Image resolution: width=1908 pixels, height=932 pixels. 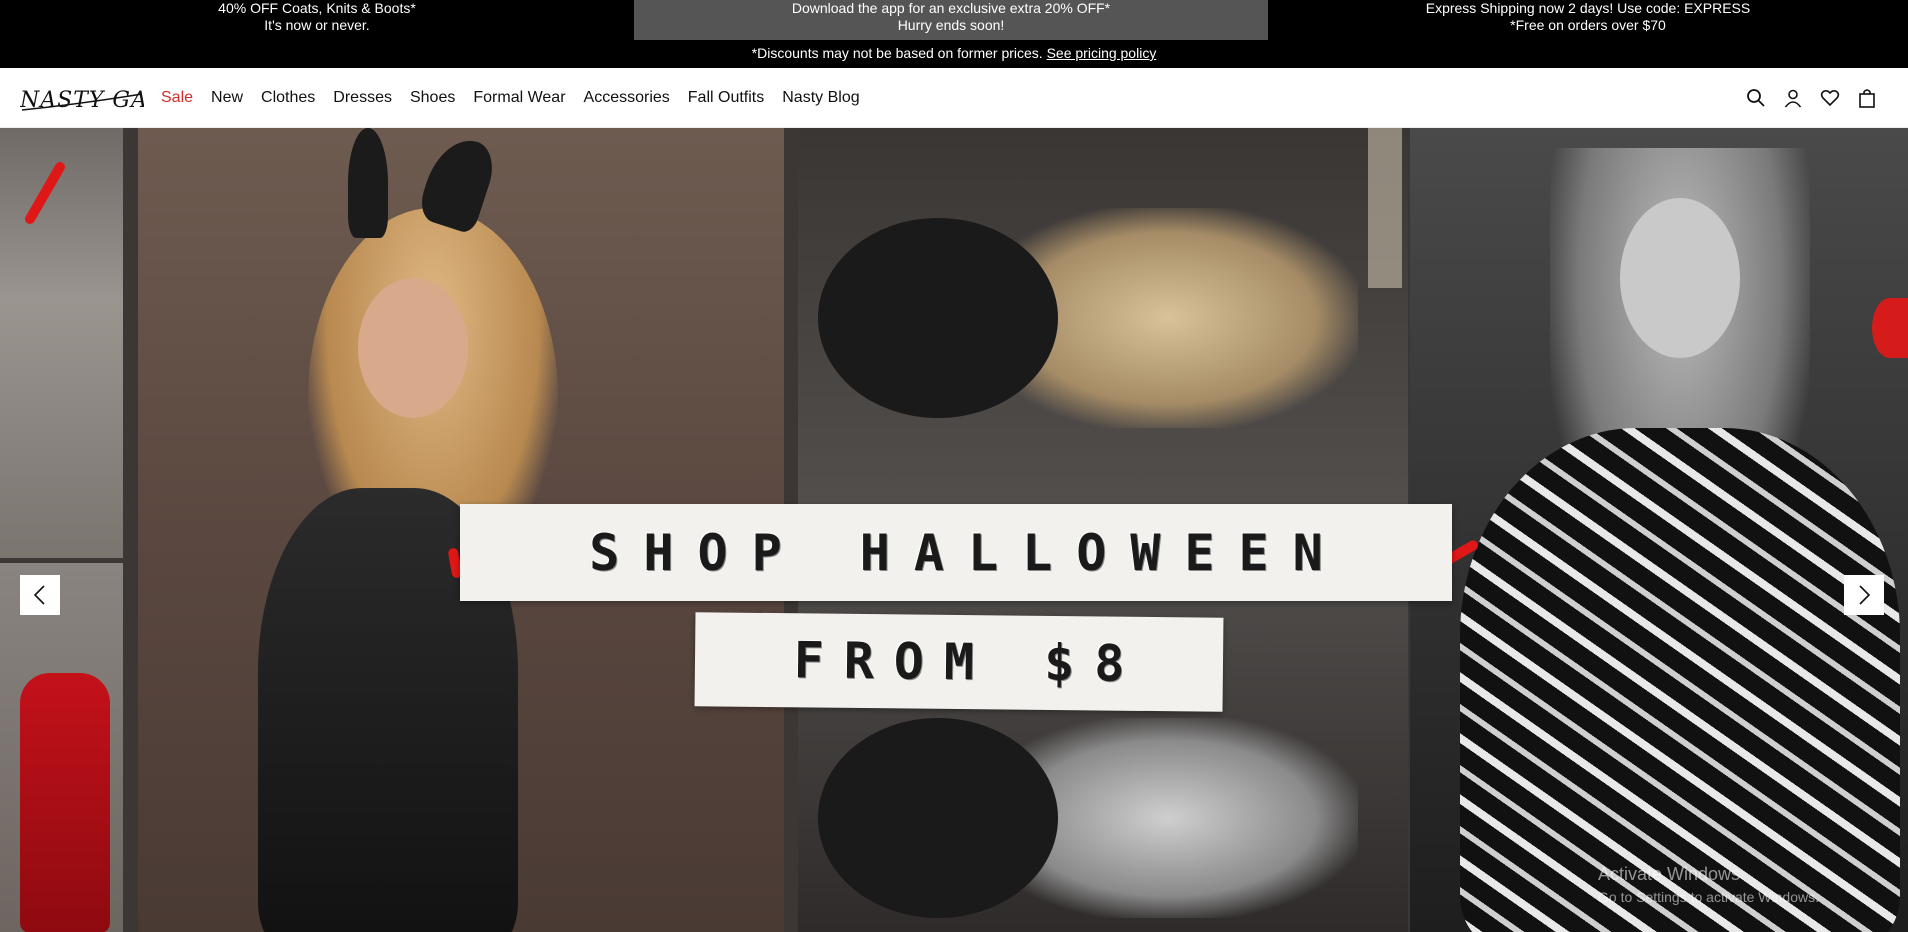 What do you see at coordinates (726, 98) in the screenshot?
I see `nav-fall-outfits: Fall Outfits` at bounding box center [726, 98].